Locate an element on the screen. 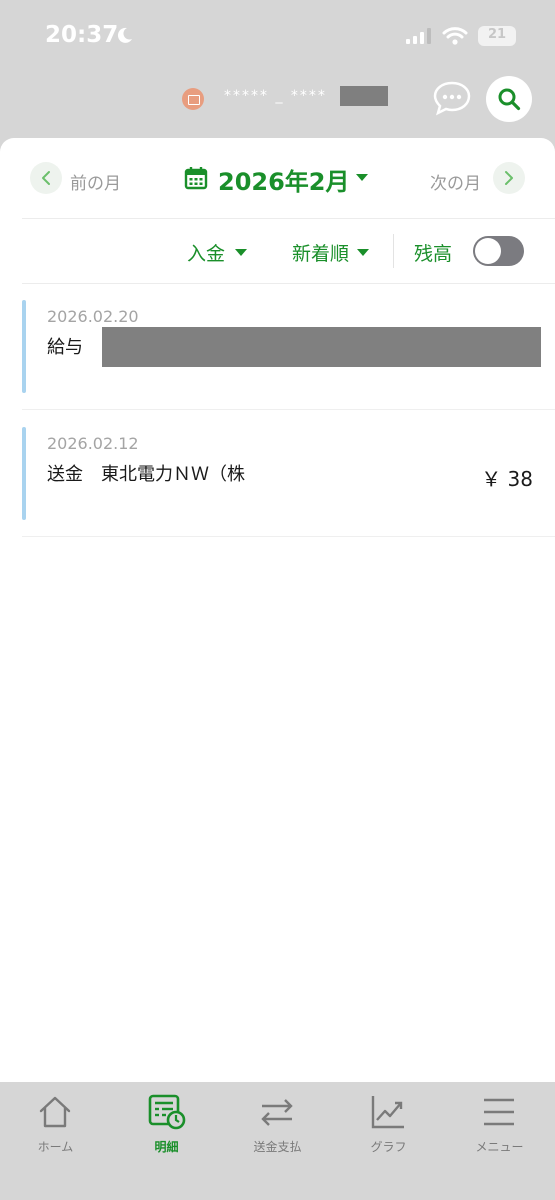  nav-label: 明細 is located at coordinates (166, 1147).